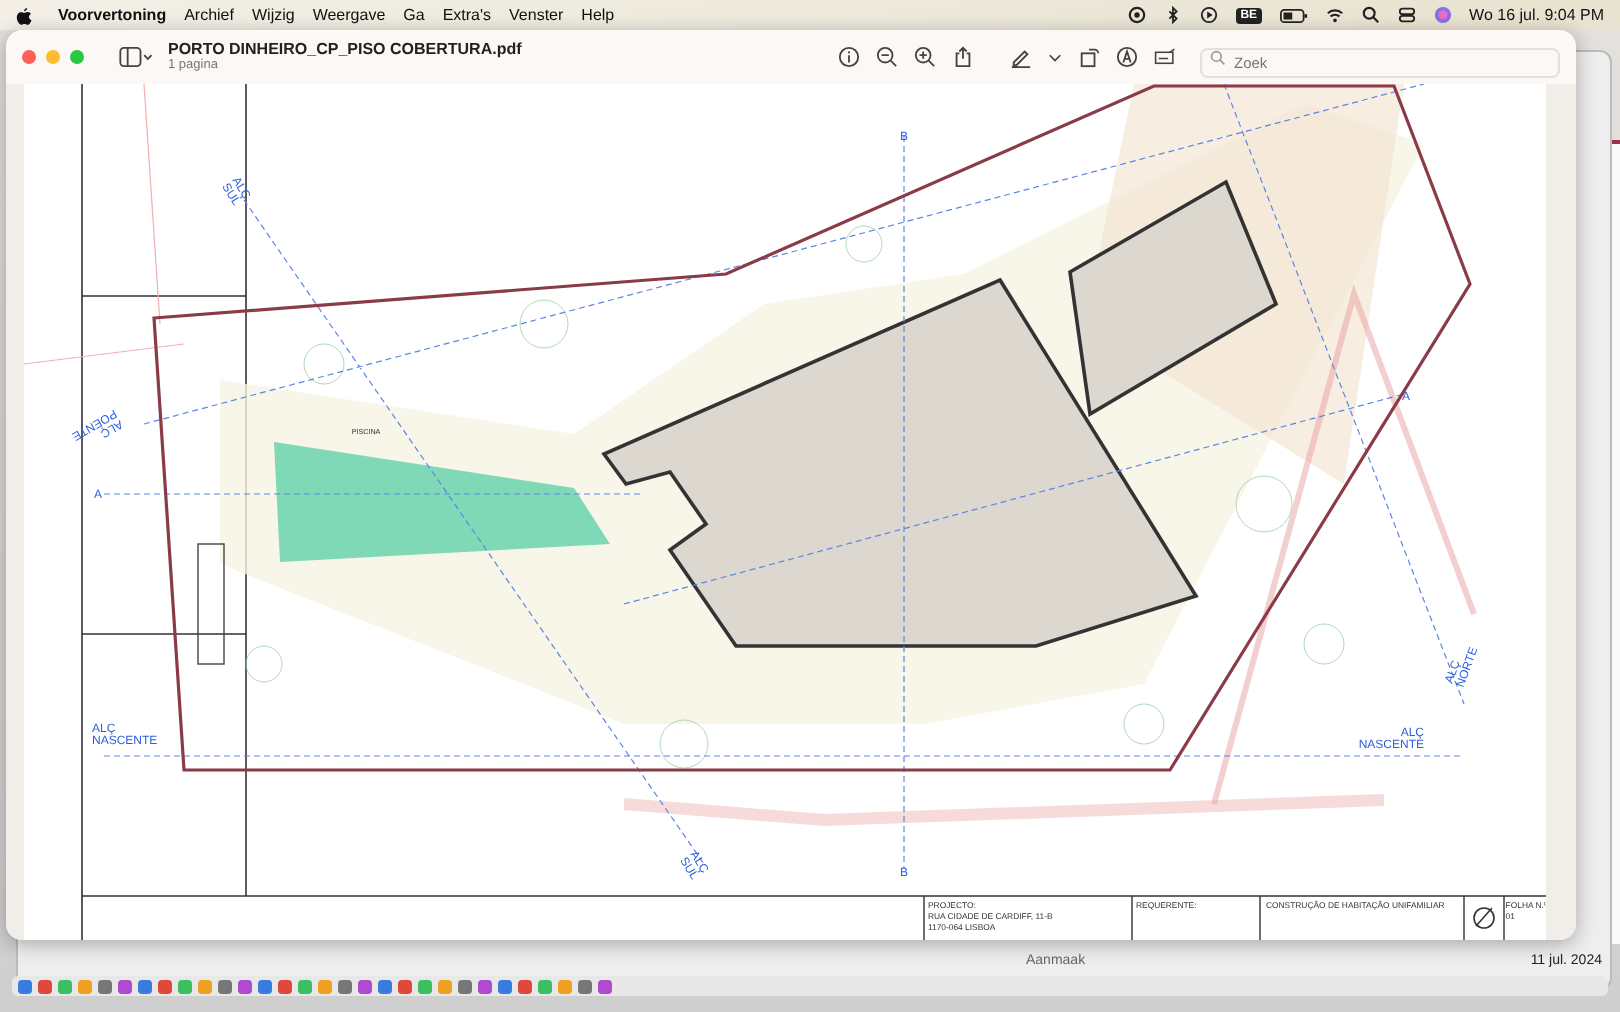 The width and height of the screenshot is (1620, 1012). I want to click on orb-icon, so click(1442, 15).